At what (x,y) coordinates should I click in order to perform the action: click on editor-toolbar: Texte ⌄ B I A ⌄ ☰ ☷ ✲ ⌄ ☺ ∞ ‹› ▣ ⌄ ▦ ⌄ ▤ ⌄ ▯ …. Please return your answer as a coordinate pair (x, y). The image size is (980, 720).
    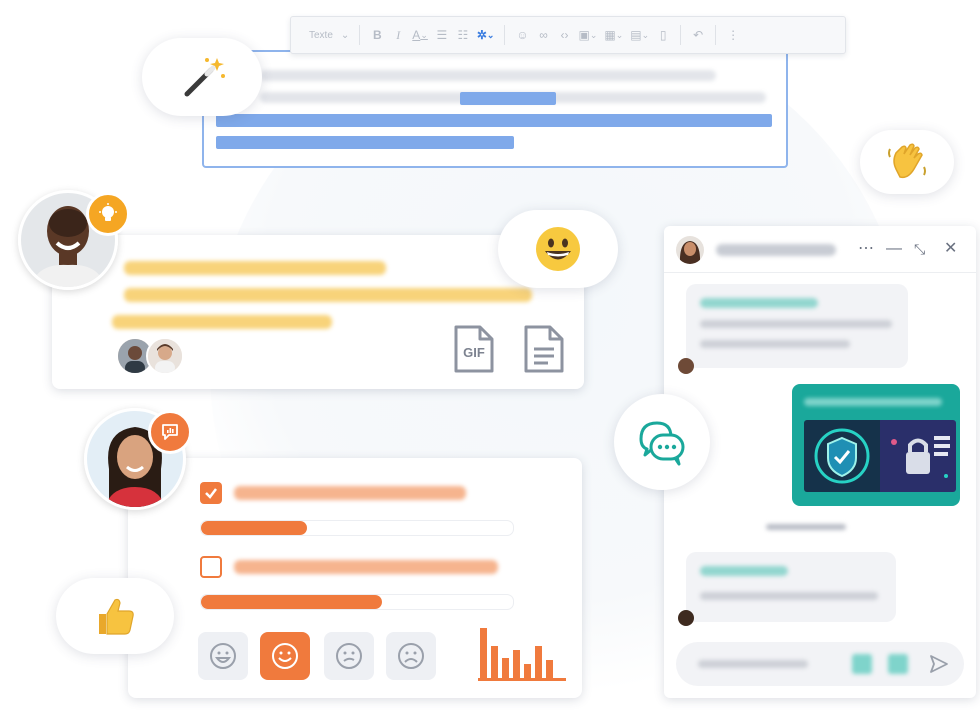
    Looking at the image, I should click on (568, 35).